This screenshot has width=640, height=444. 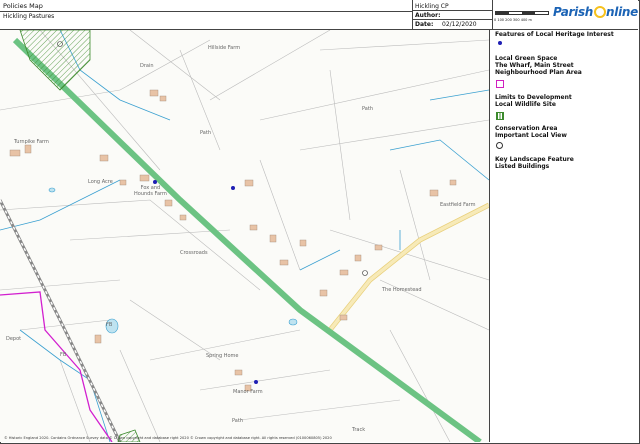 What do you see at coordinates (237, 421) in the screenshot?
I see `label-path-3: Path` at bounding box center [237, 421].